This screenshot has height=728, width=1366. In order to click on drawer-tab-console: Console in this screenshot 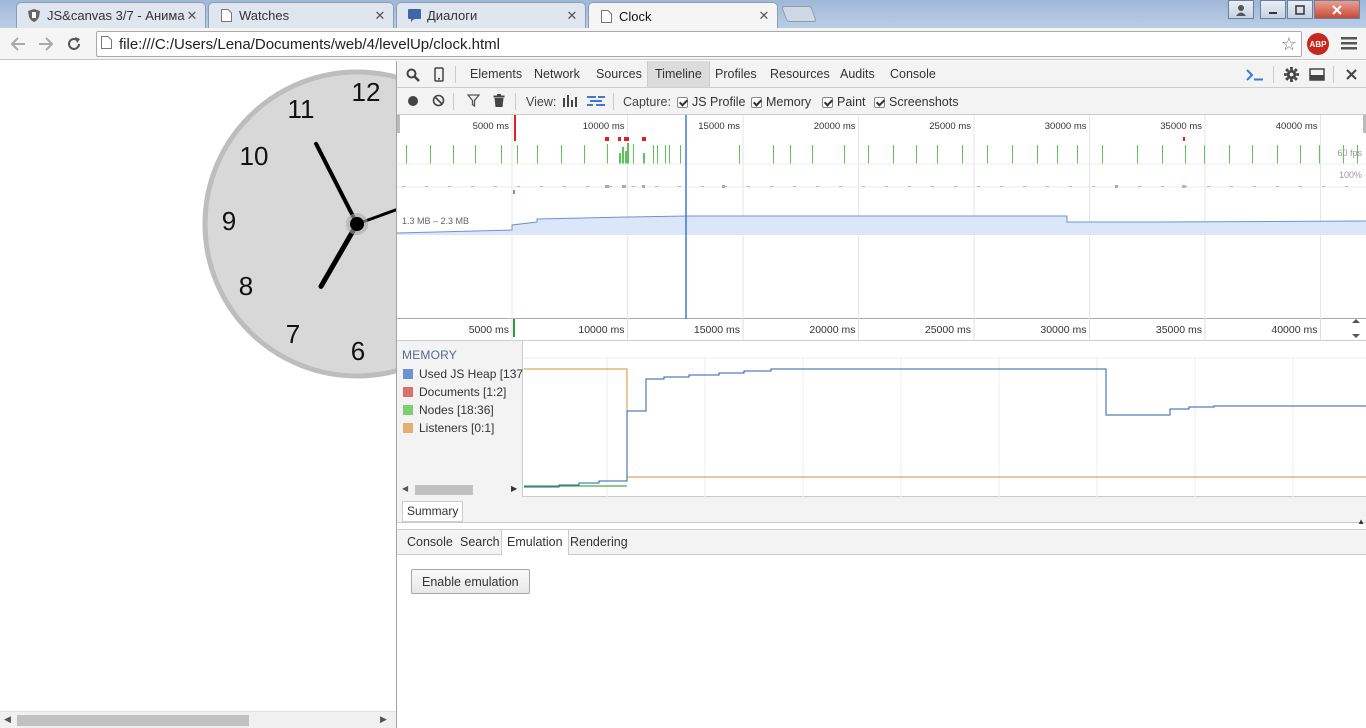, I will do `click(430, 542)`.